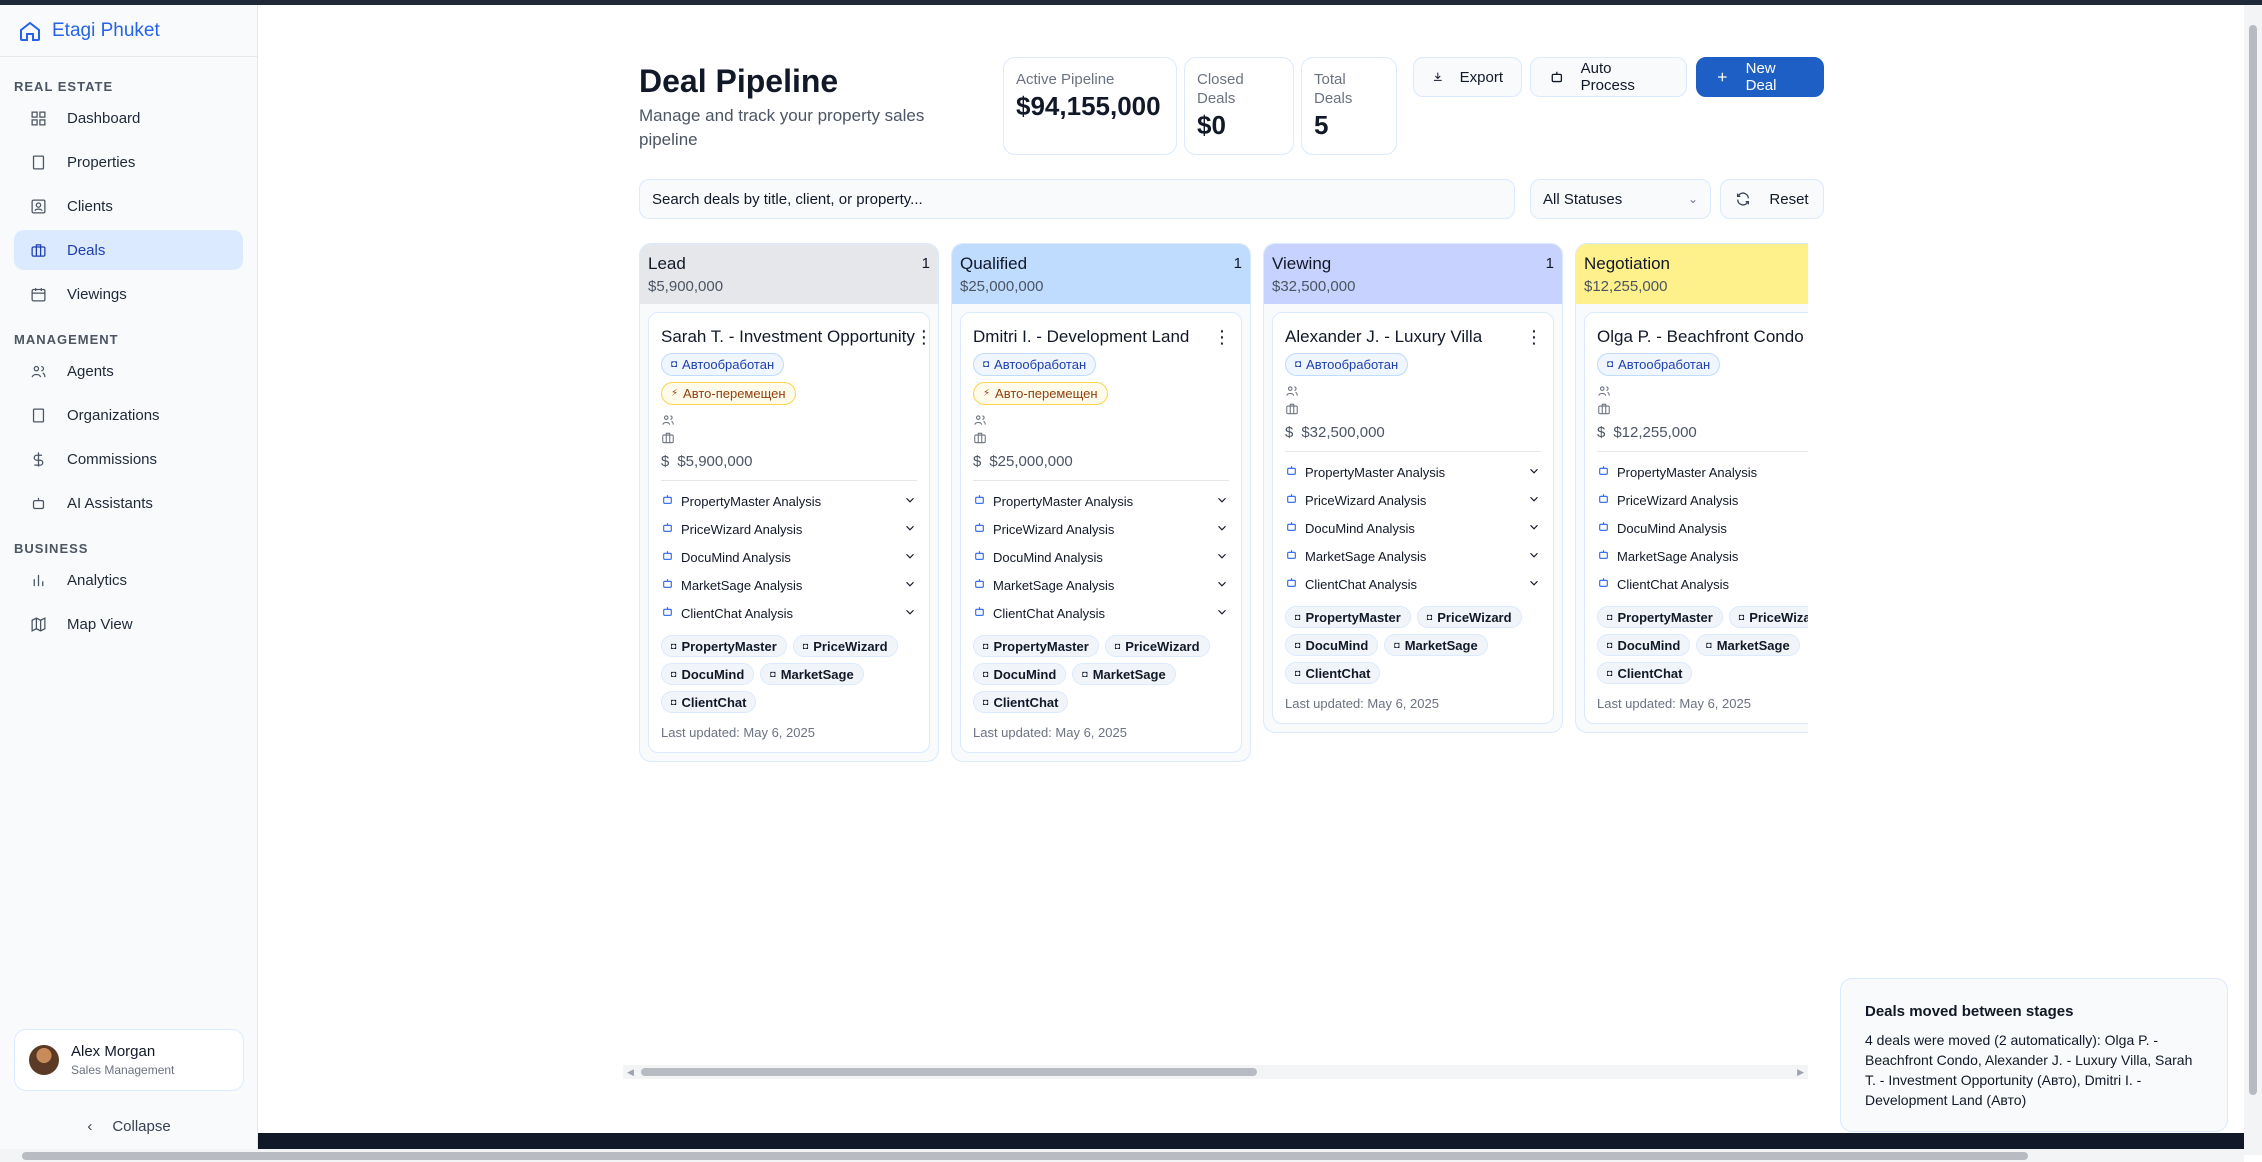  I want to click on export-button: Export, so click(1467, 77).